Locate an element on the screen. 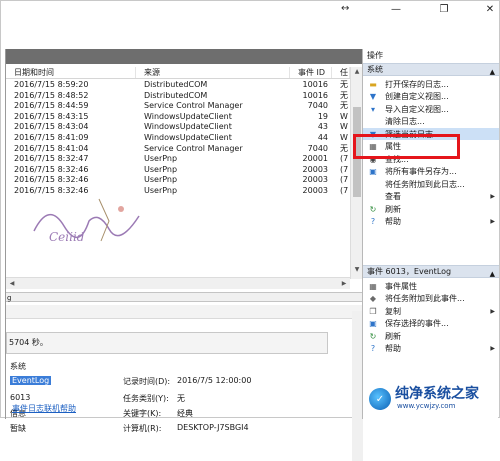 This screenshot has width=500, height=461. event-message: 5704 秒。 is located at coordinates (28, 342).